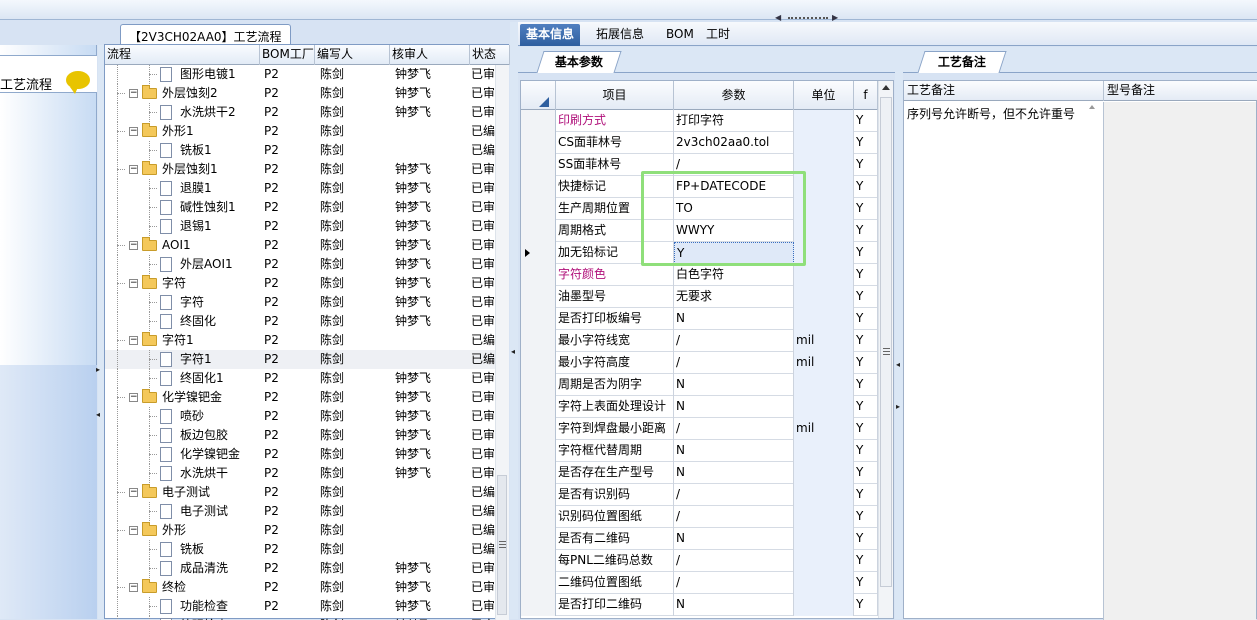  Describe the element at coordinates (718, 35) in the screenshot. I see `tab-work-hours: 工时` at that location.